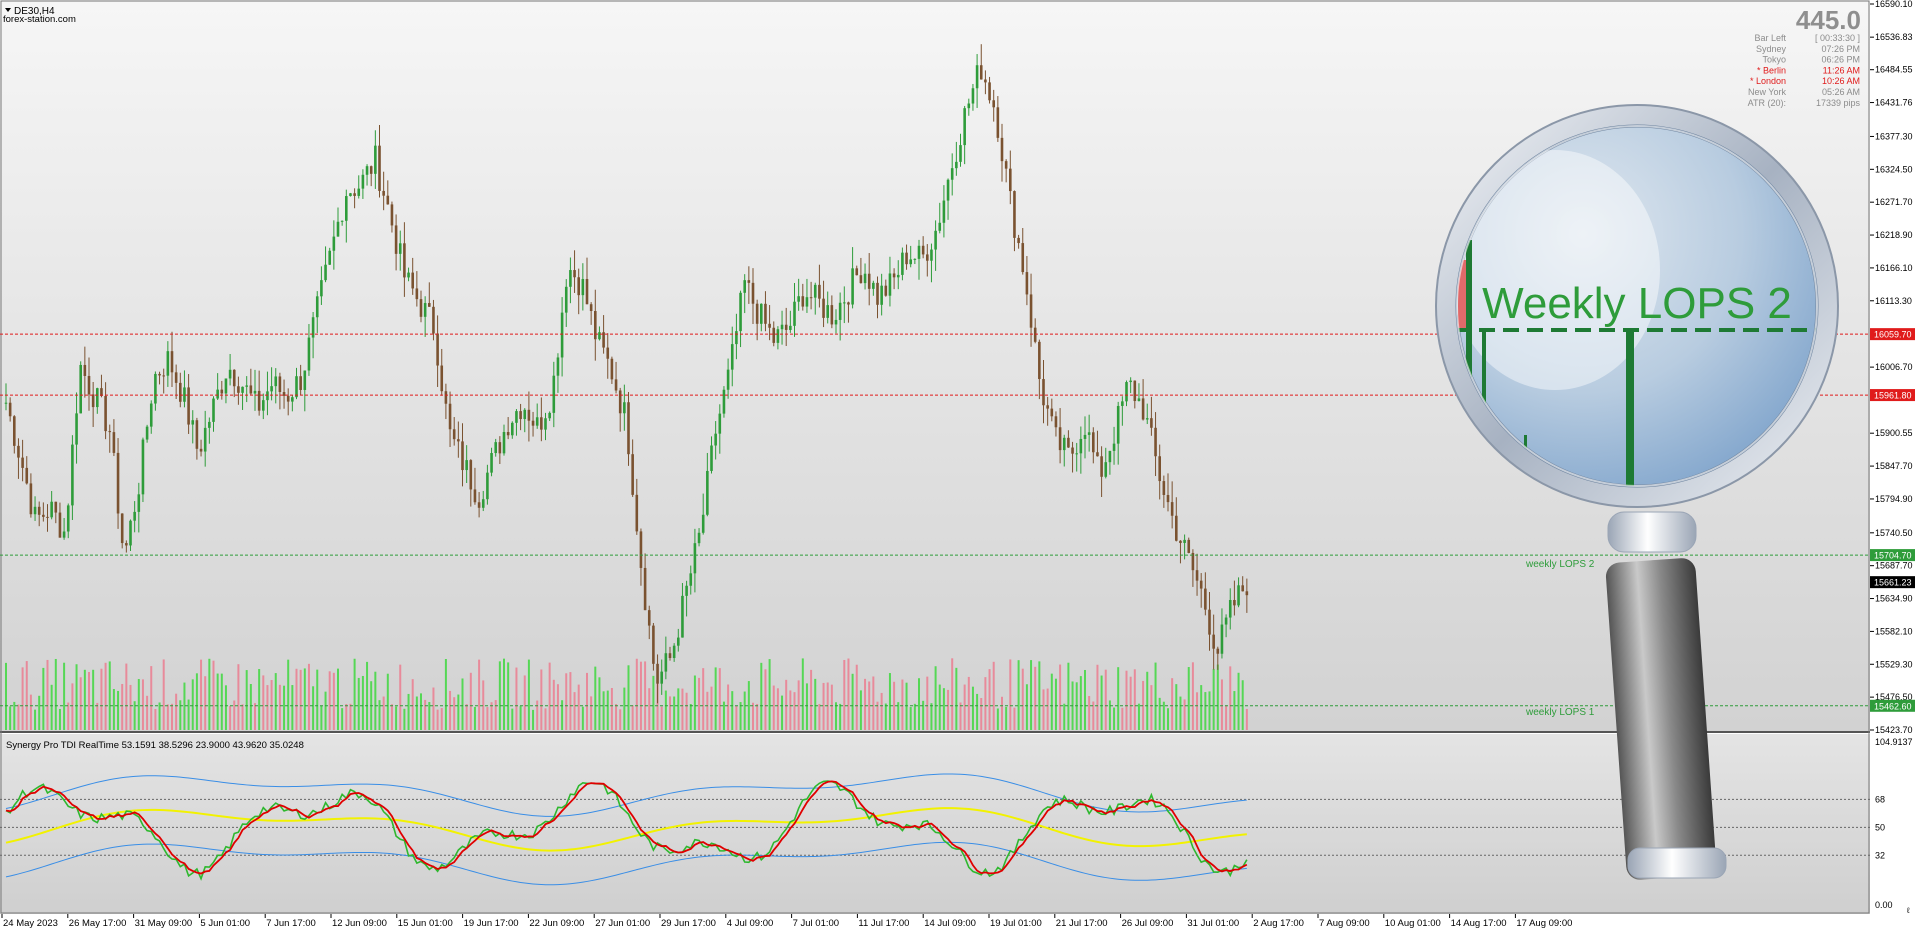 The height and width of the screenshot is (933, 1916). Describe the element at coordinates (1893, 706) in the screenshot. I see `price-tag-label: 15462.60` at that location.